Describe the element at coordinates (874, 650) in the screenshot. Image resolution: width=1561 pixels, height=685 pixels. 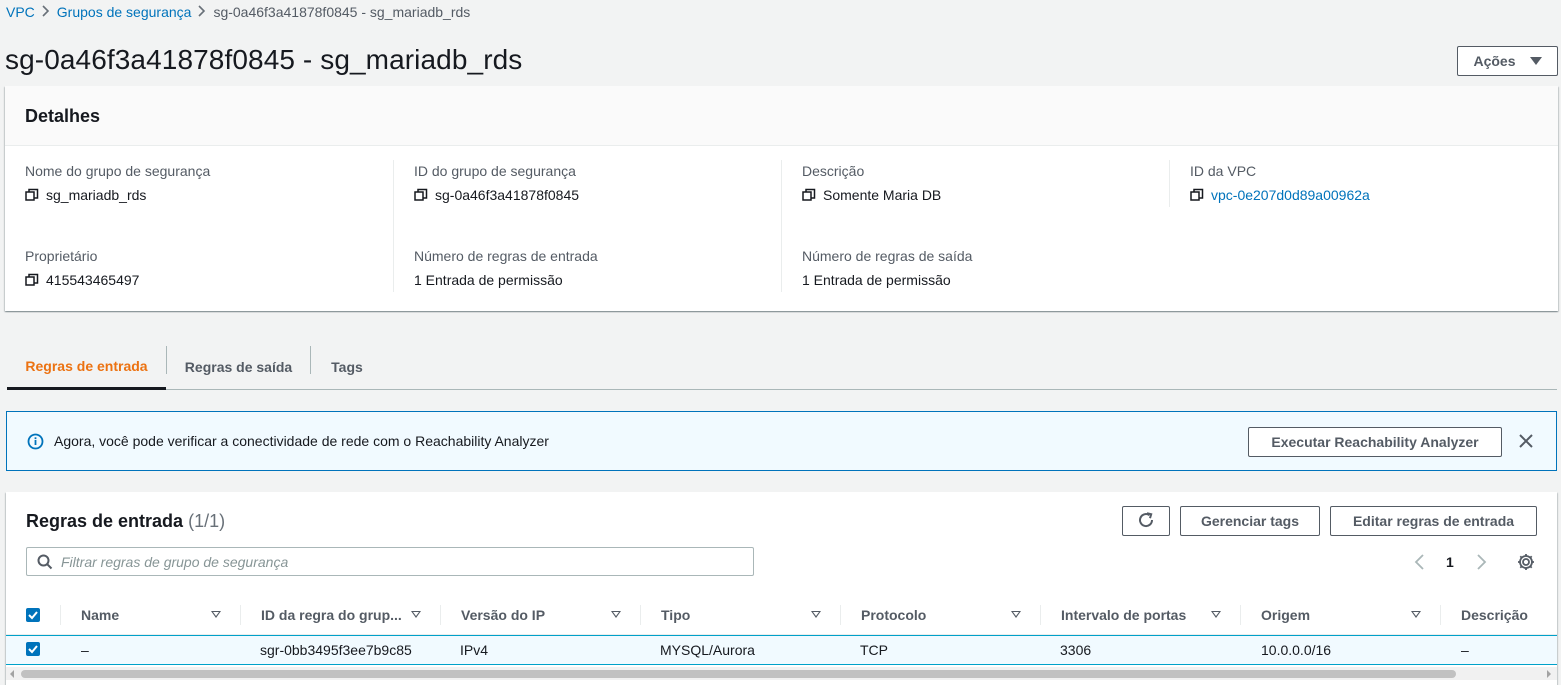
I see `cell-protocol: TCP` at that location.